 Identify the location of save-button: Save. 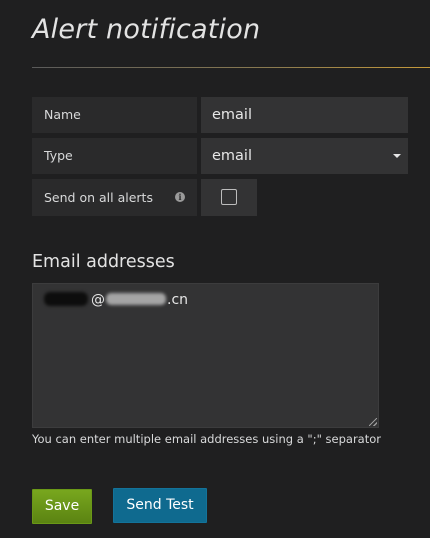
(62, 506).